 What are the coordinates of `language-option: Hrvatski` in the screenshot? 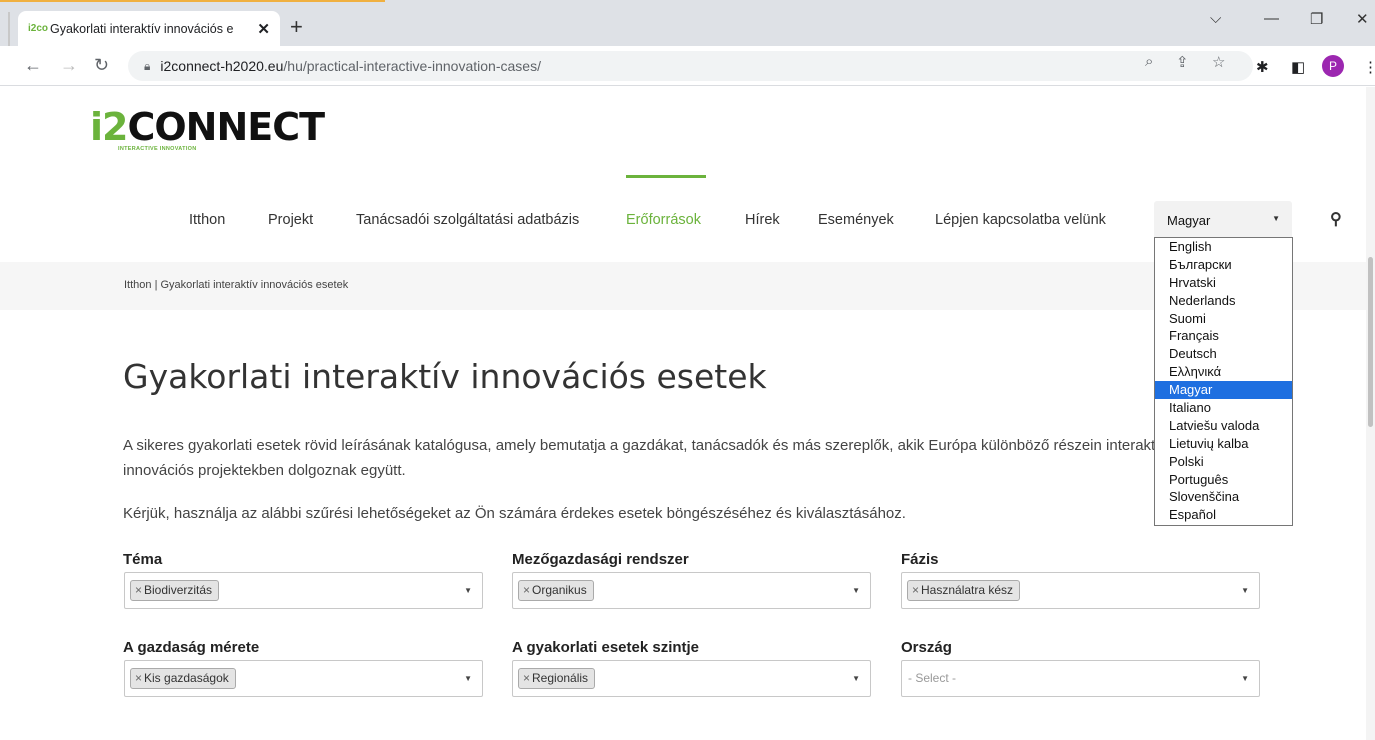 It's located at (1223, 283).